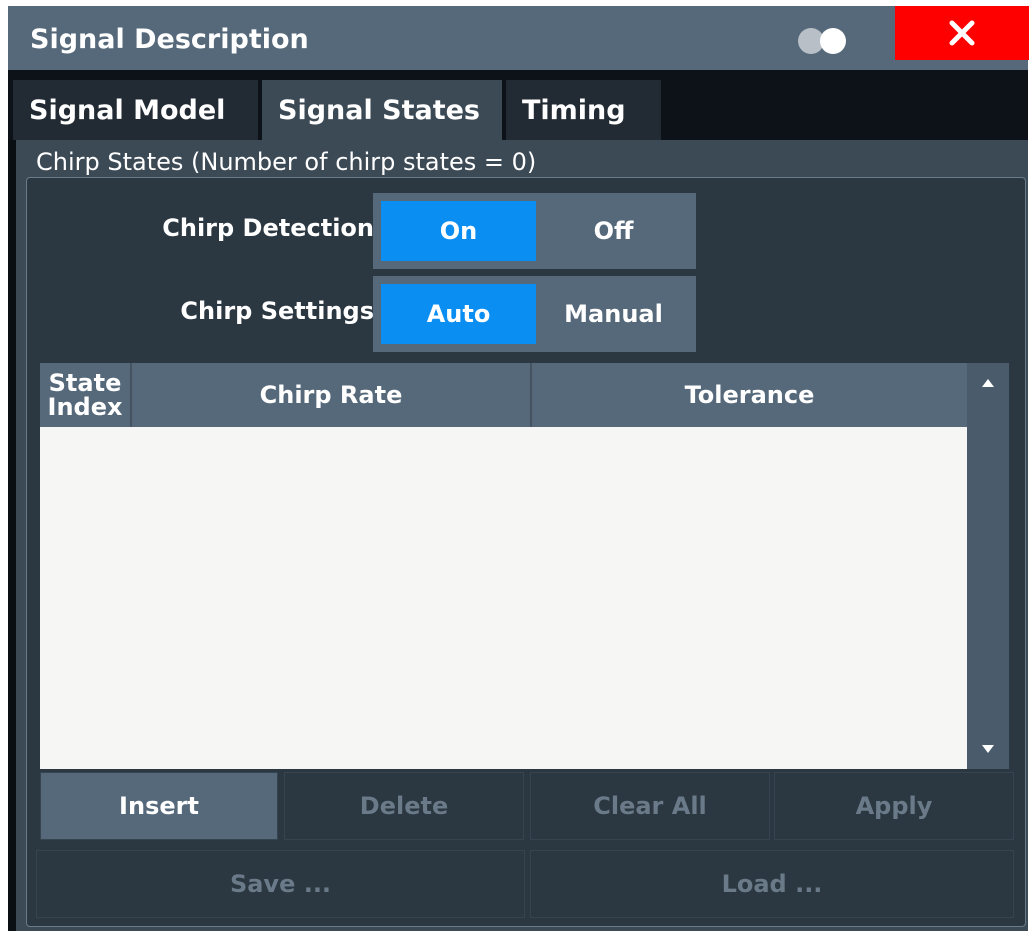 Image resolution: width=1034 pixels, height=933 pixels. I want to click on column-header-state-index: State Index, so click(86, 395).